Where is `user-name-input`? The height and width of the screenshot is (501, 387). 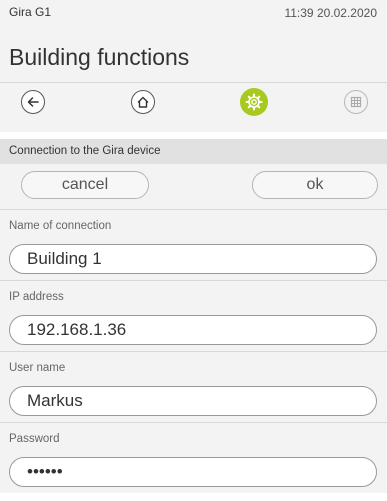 user-name-input is located at coordinates (193, 401).